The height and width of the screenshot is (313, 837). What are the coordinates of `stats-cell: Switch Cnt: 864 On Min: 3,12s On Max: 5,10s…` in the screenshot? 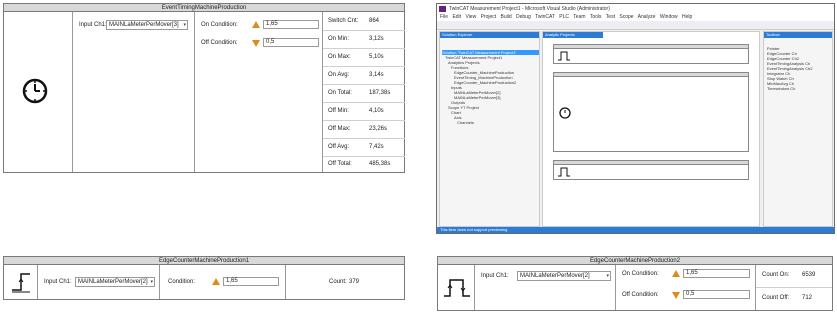 It's located at (364, 92).